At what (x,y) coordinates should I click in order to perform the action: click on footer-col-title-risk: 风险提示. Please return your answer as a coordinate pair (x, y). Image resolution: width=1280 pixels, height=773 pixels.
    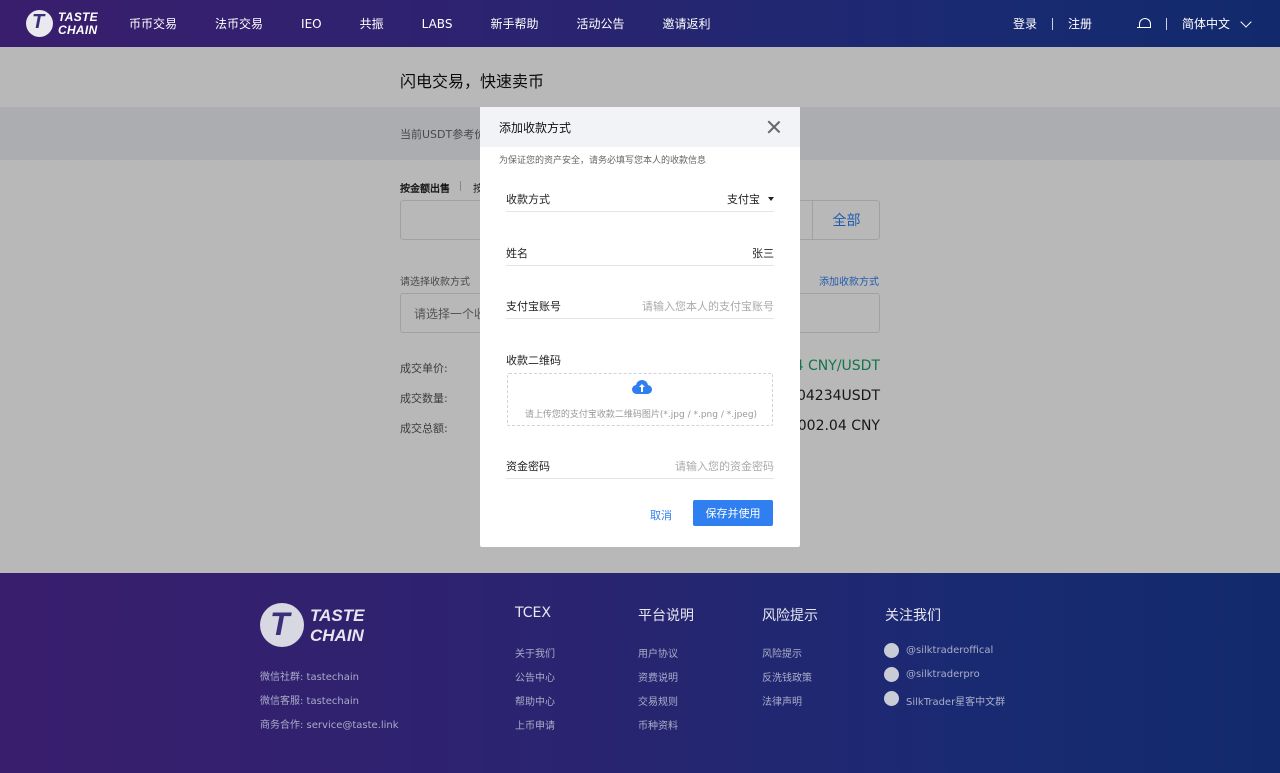
    Looking at the image, I should click on (790, 616).